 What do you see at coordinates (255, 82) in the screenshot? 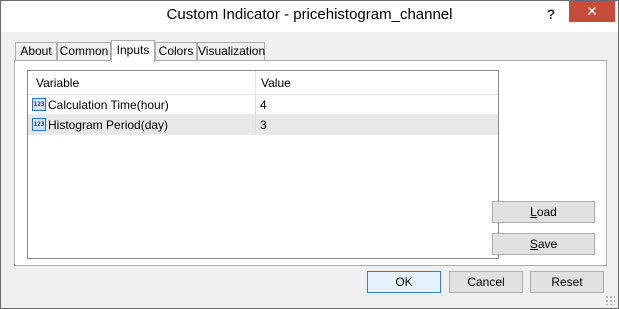
I see `column-divider` at bounding box center [255, 82].